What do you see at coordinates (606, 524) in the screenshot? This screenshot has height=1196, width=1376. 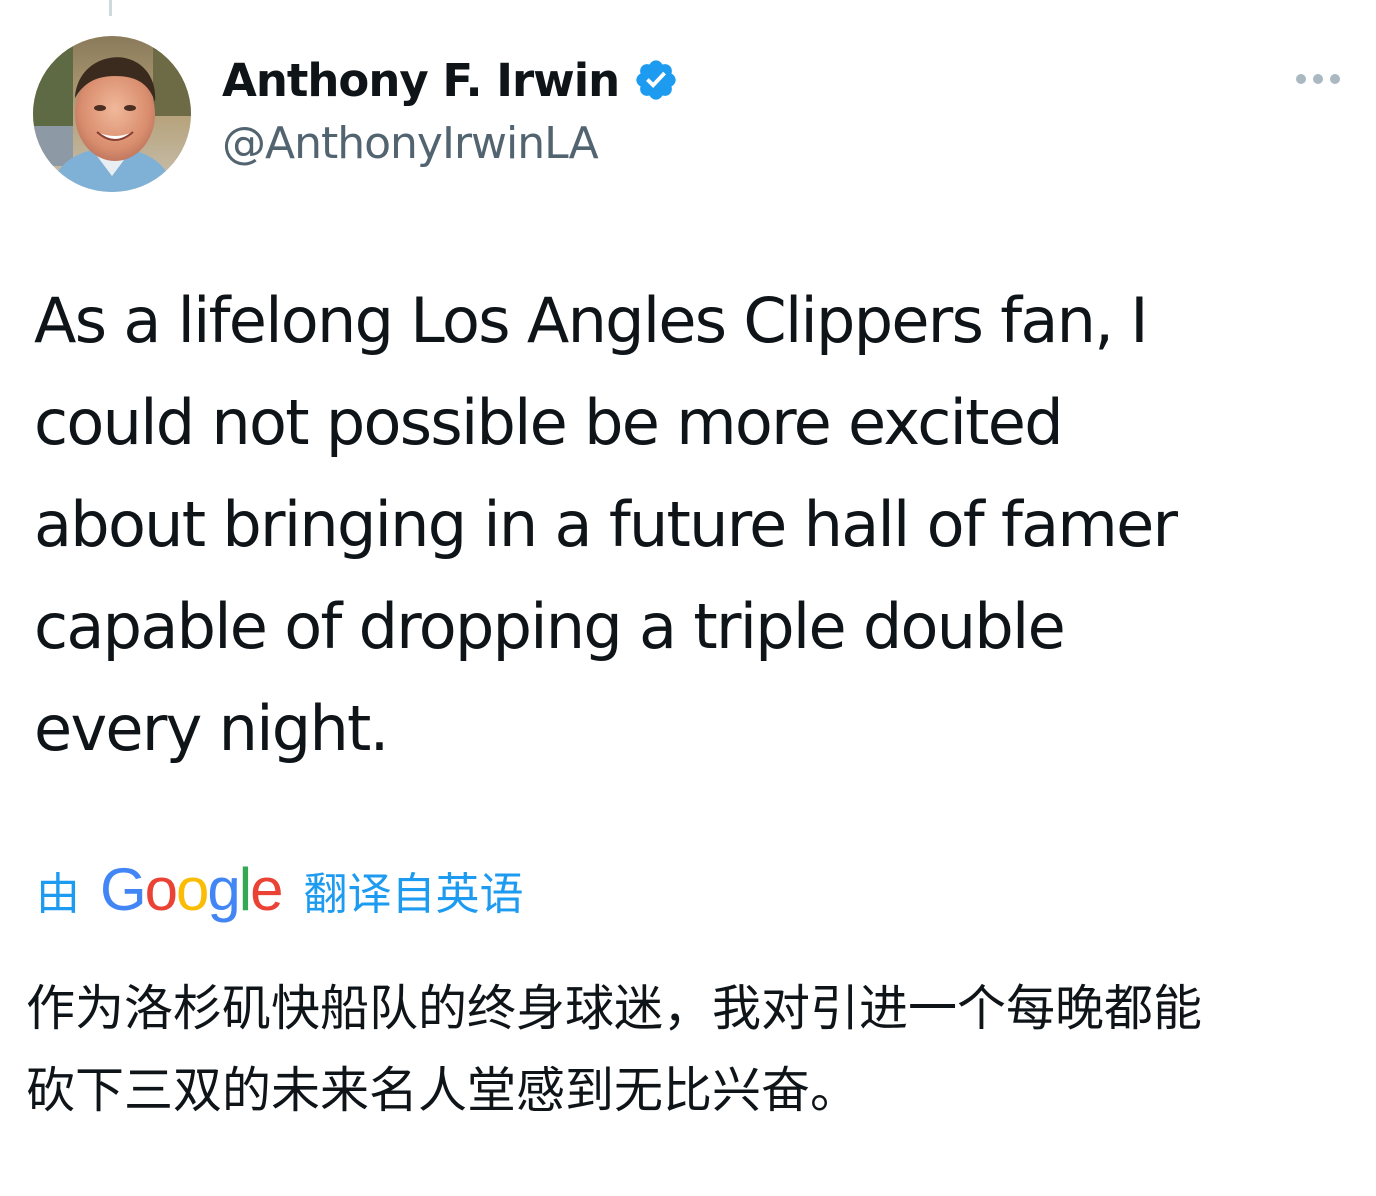 I see `tweet-text-line: about bringing in a future hall of famer` at bounding box center [606, 524].